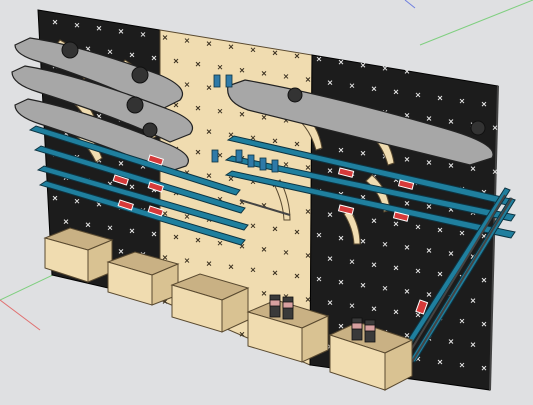 The width and height of the screenshot is (533, 405). What do you see at coordinates (476, 23) in the screenshot?
I see `green-axis-line-far` at bounding box center [476, 23].